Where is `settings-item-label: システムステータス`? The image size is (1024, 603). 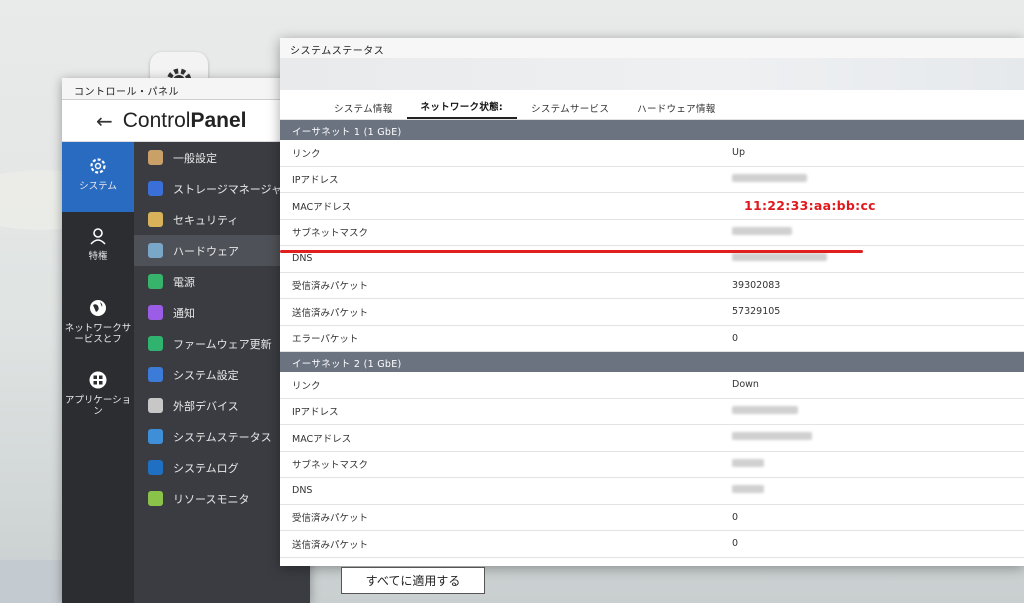 settings-item-label: システムステータス is located at coordinates (222, 437).